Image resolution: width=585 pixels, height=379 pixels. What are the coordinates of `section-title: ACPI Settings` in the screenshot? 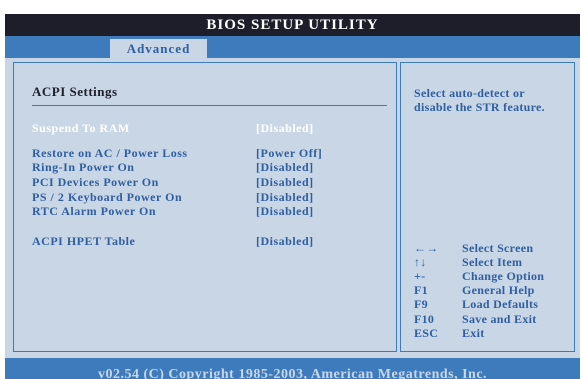 It's located at (75, 91).